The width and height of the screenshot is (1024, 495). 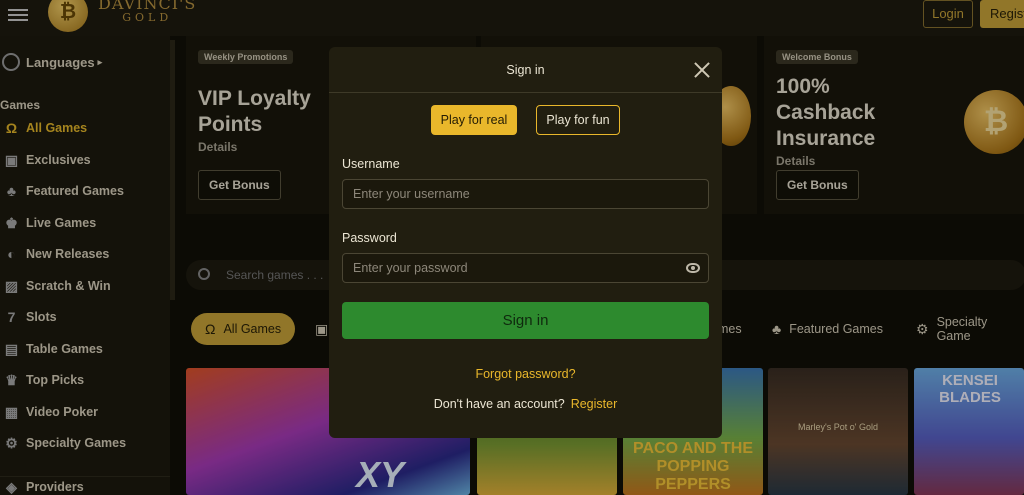 I want to click on password-input, so click(x=525, y=268).